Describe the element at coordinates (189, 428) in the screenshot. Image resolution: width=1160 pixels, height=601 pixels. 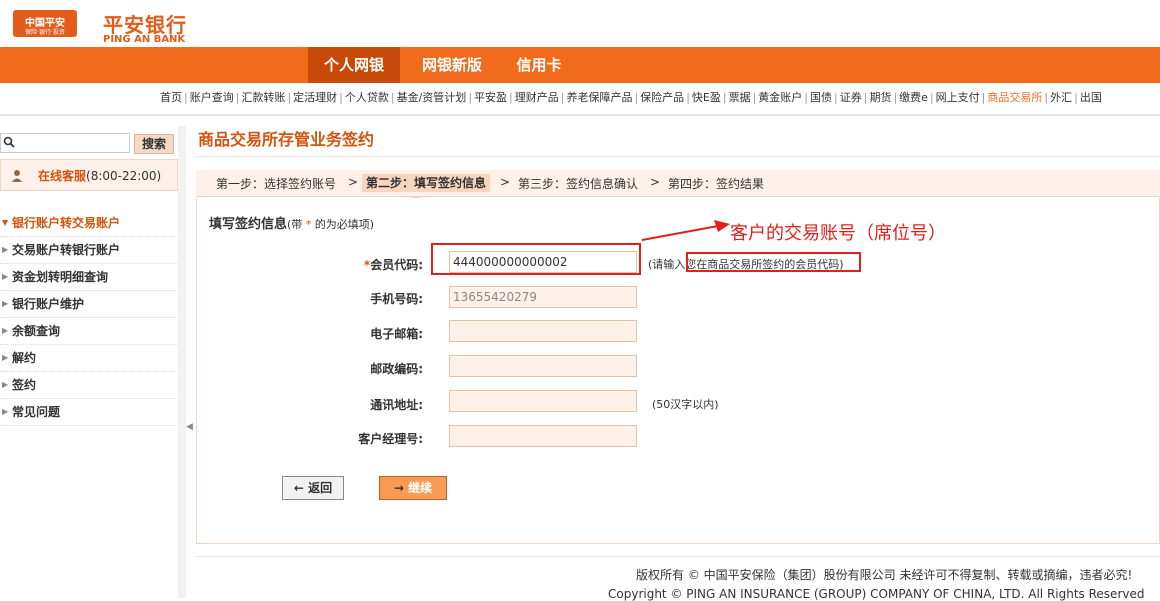
I see `collapse-sidebar-icon: ◀` at that location.